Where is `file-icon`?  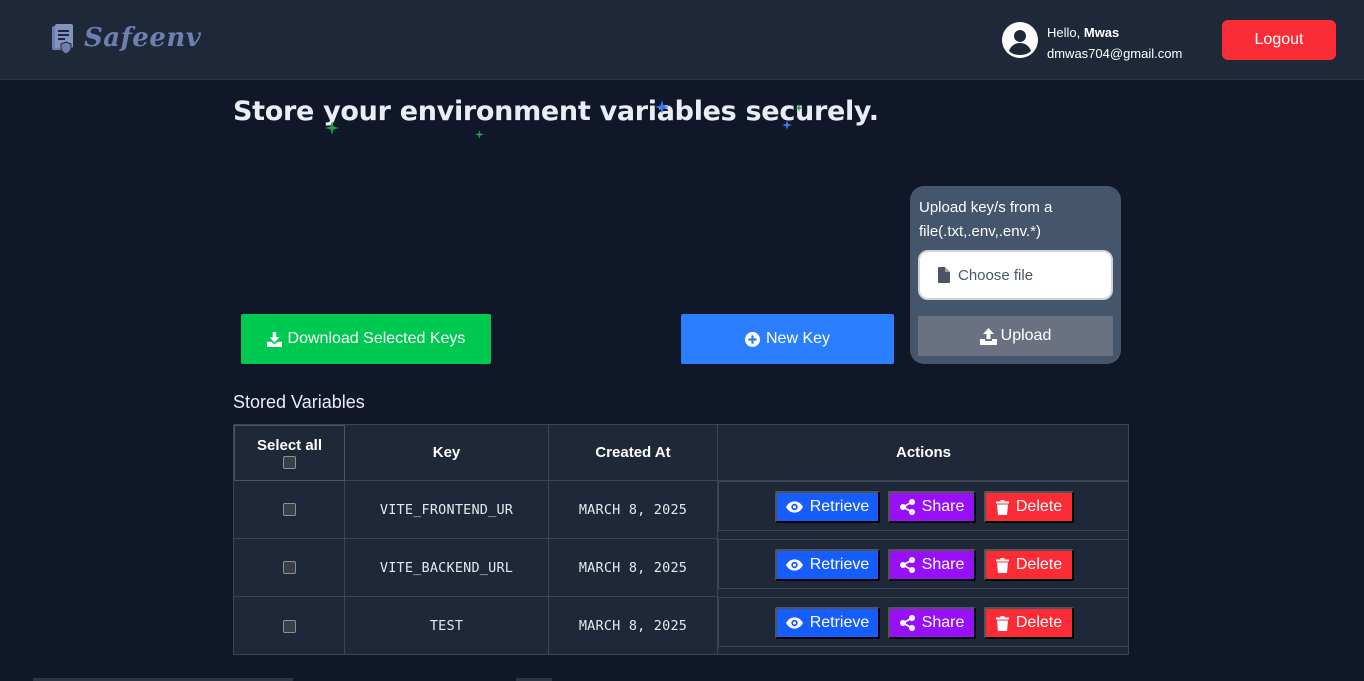
file-icon is located at coordinates (944, 275).